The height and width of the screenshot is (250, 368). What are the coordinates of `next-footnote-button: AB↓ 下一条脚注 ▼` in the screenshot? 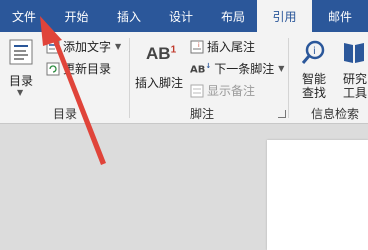 It's located at (237, 68).